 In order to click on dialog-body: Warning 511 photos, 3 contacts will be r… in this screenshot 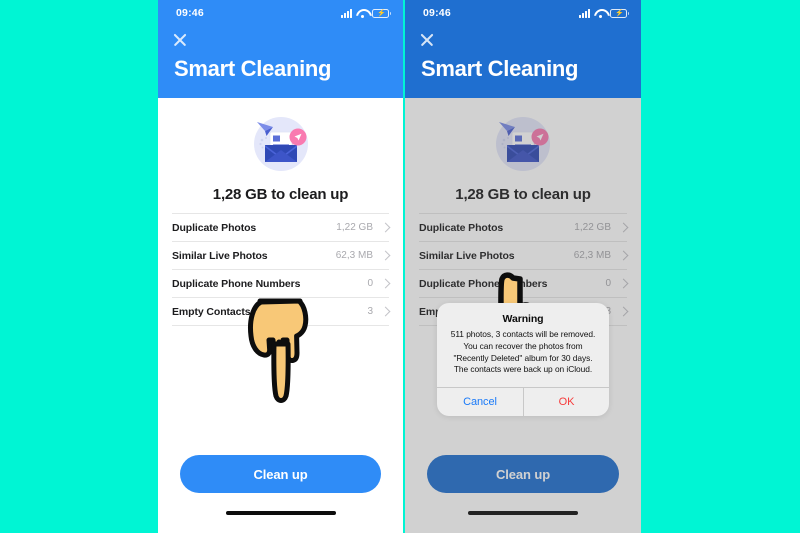, I will do `click(523, 345)`.